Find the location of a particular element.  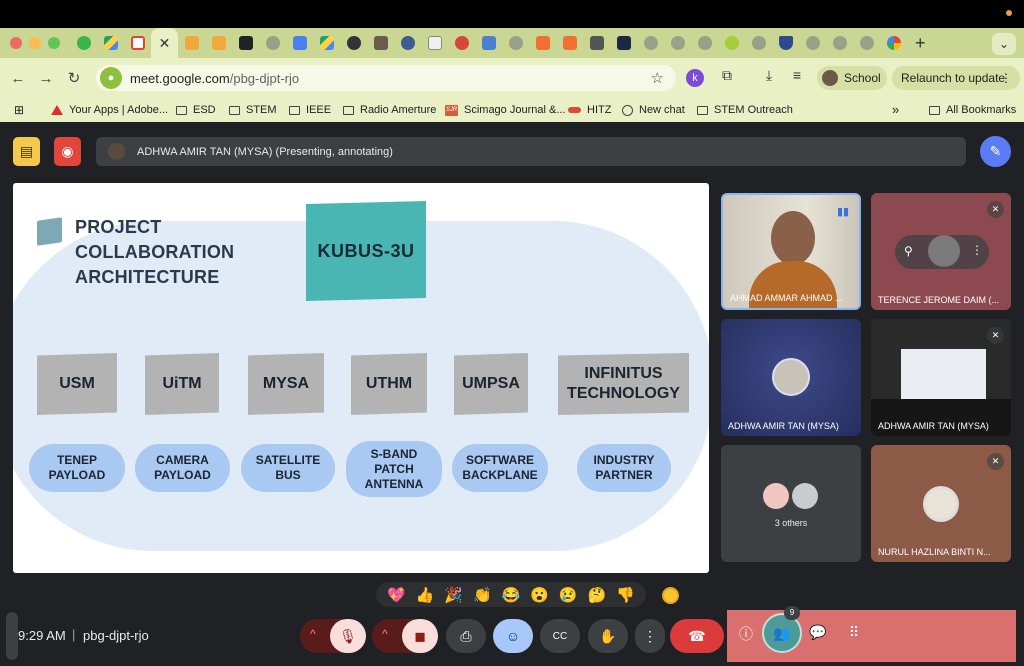

tab-pkp is located at coordinates (245, 43).